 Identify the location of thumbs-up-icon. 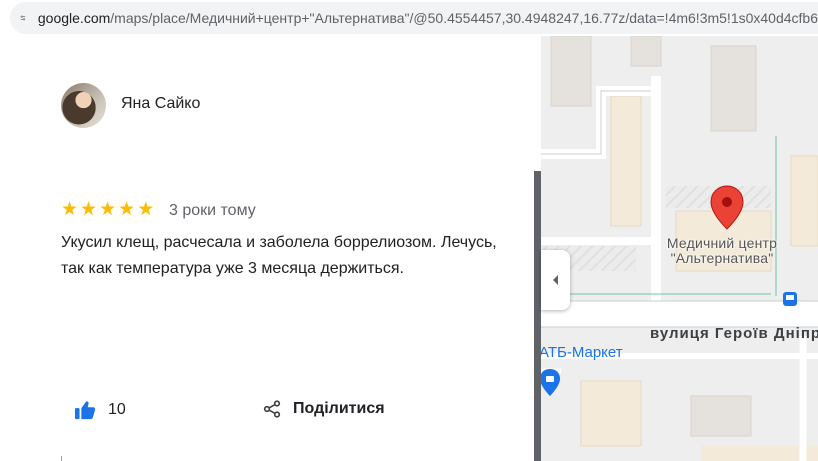
(85, 410).